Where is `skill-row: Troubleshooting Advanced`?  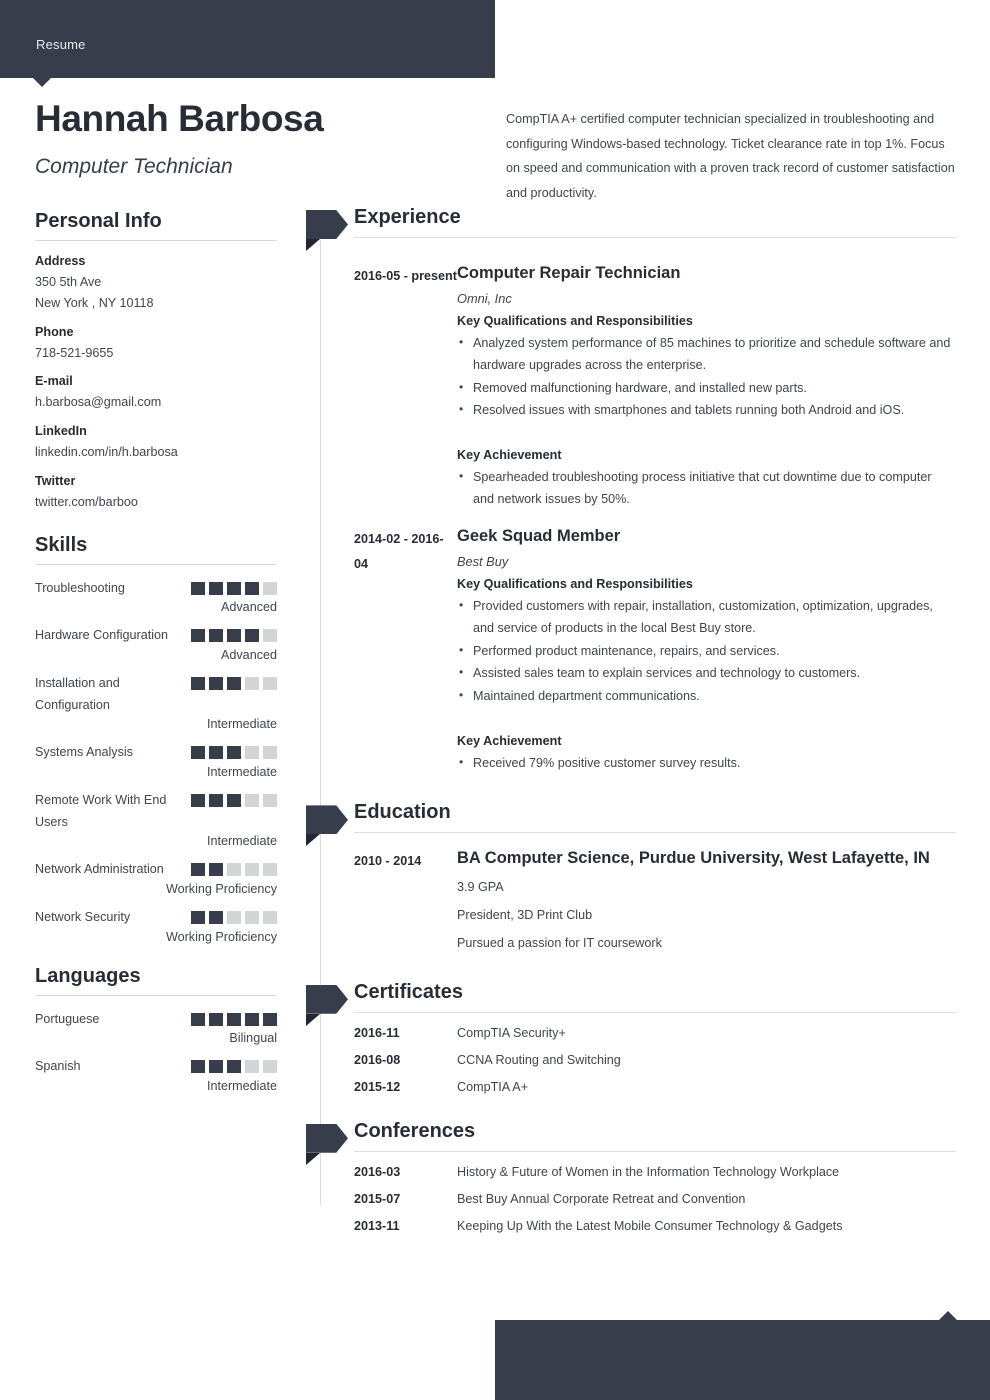
skill-row: Troubleshooting Advanced is located at coordinates (156, 596).